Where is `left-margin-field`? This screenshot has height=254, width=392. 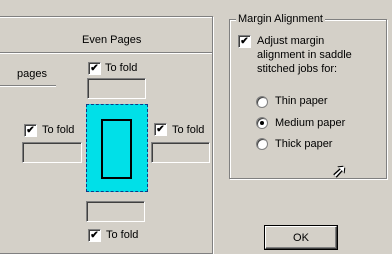 left-margin-field is located at coordinates (52, 152).